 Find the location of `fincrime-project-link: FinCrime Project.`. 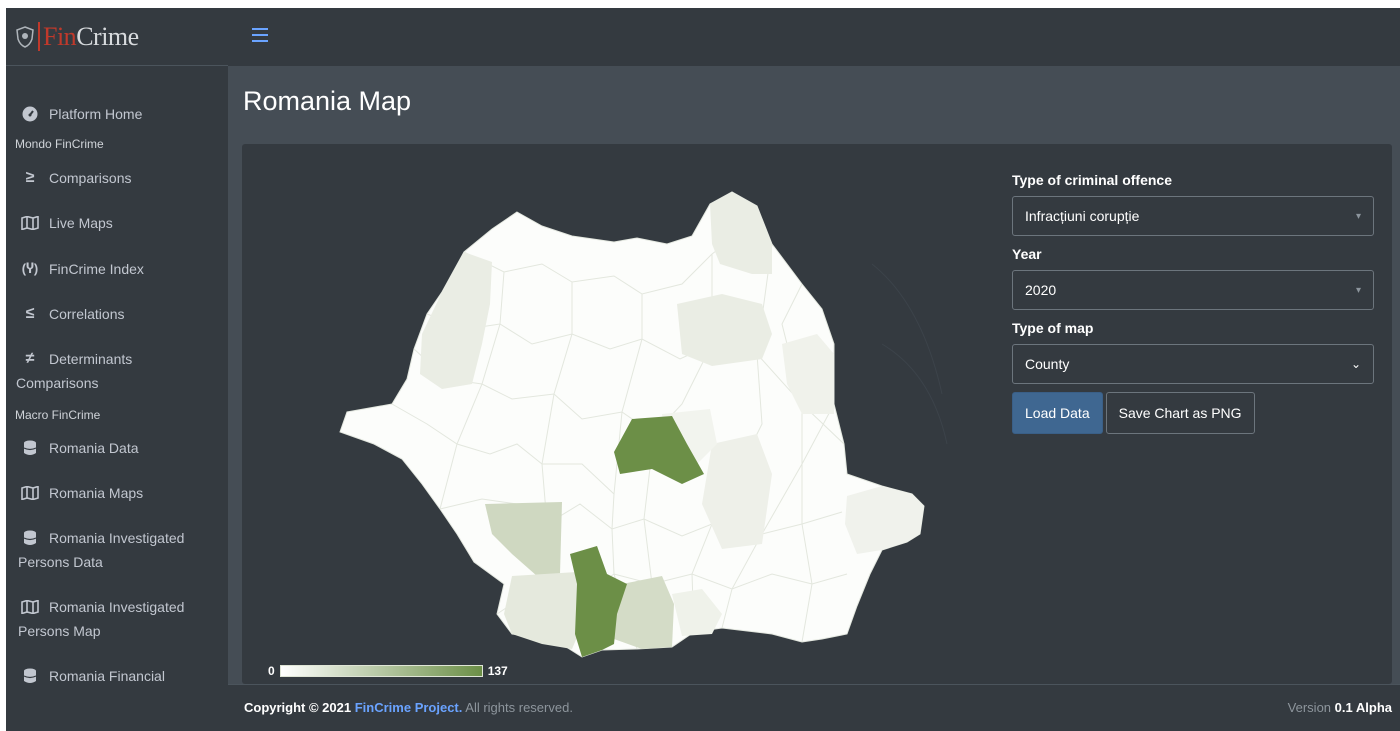

fincrime-project-link: FinCrime Project. is located at coordinates (409, 707).